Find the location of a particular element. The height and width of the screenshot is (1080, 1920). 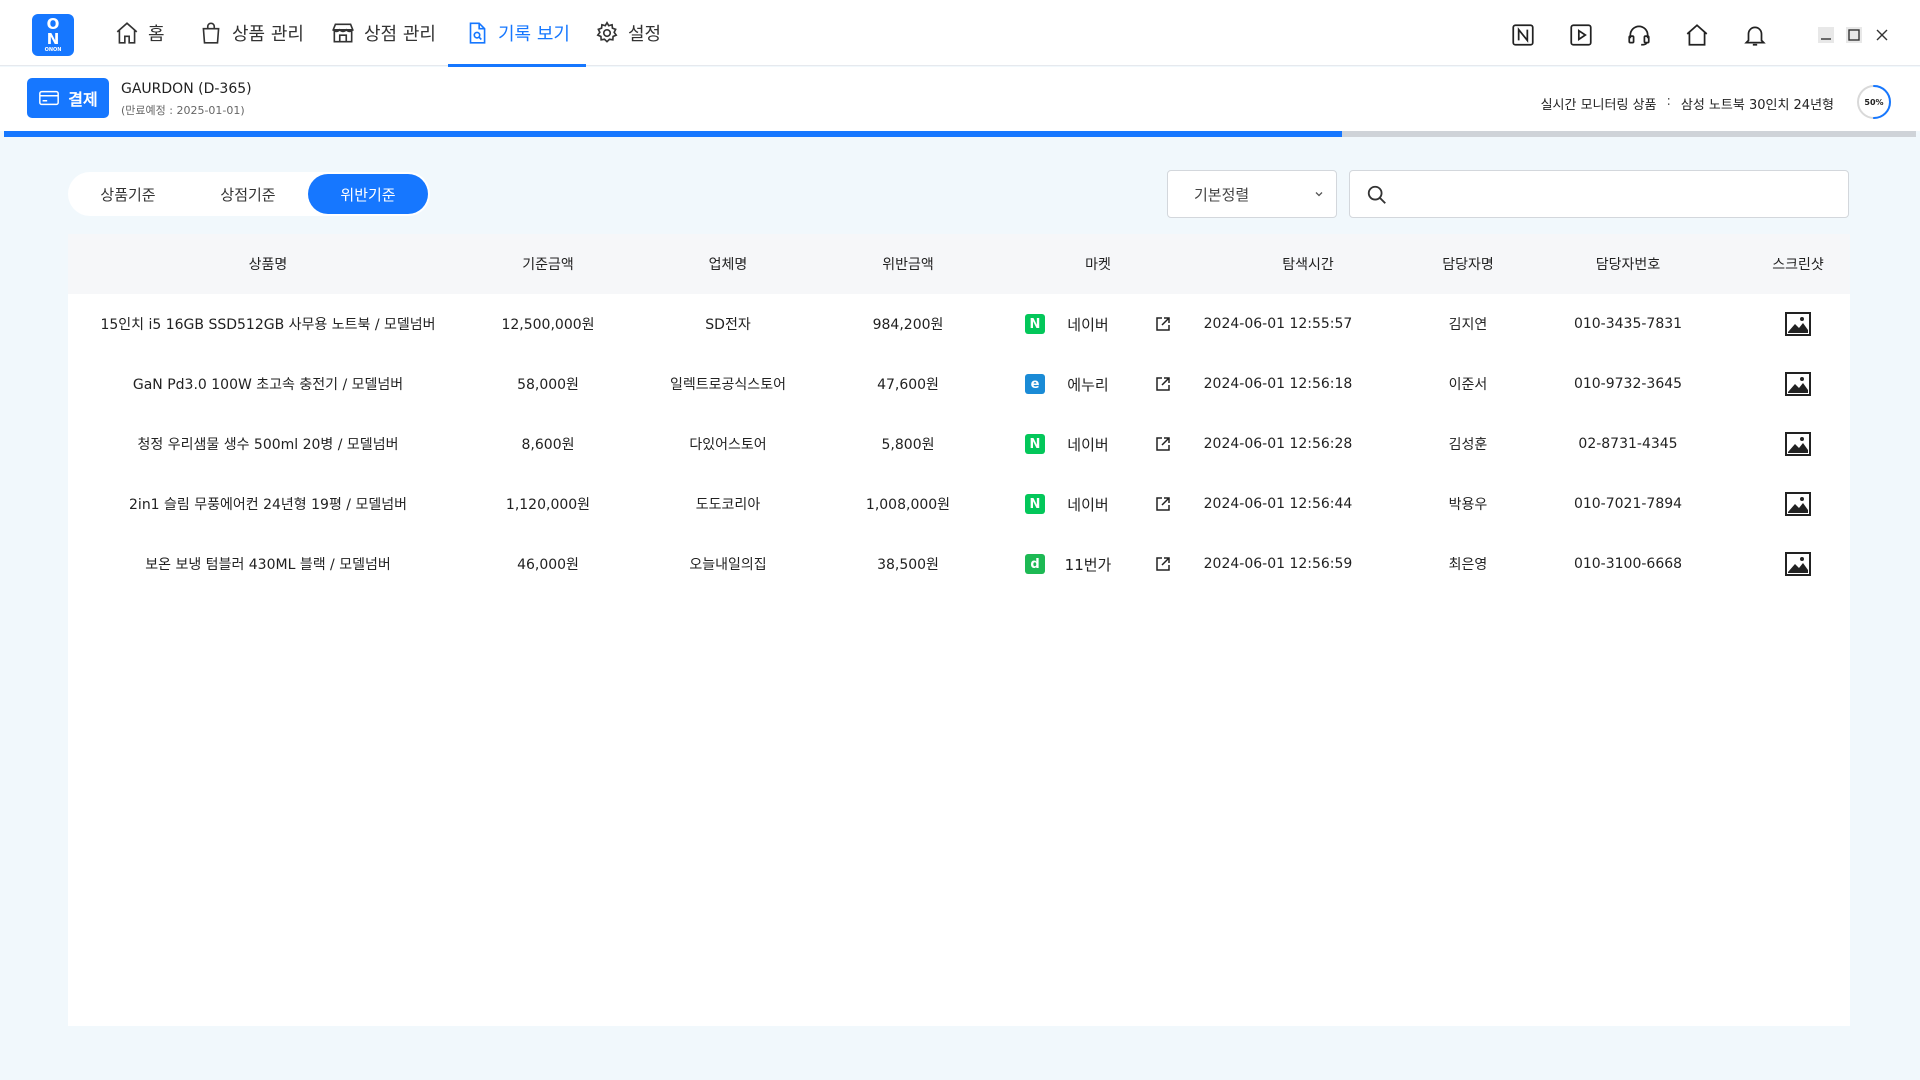

tab-by-store: 상점기준 is located at coordinates (248, 194).